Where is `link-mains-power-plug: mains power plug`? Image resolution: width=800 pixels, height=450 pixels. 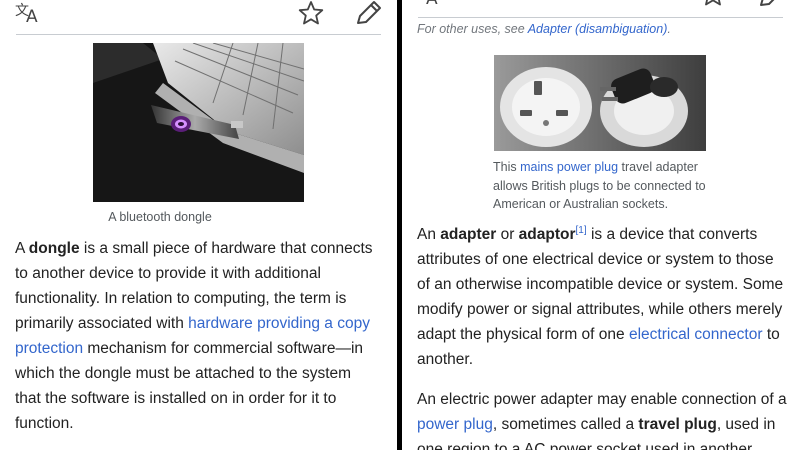 link-mains-power-plug: mains power plug is located at coordinates (569, 167).